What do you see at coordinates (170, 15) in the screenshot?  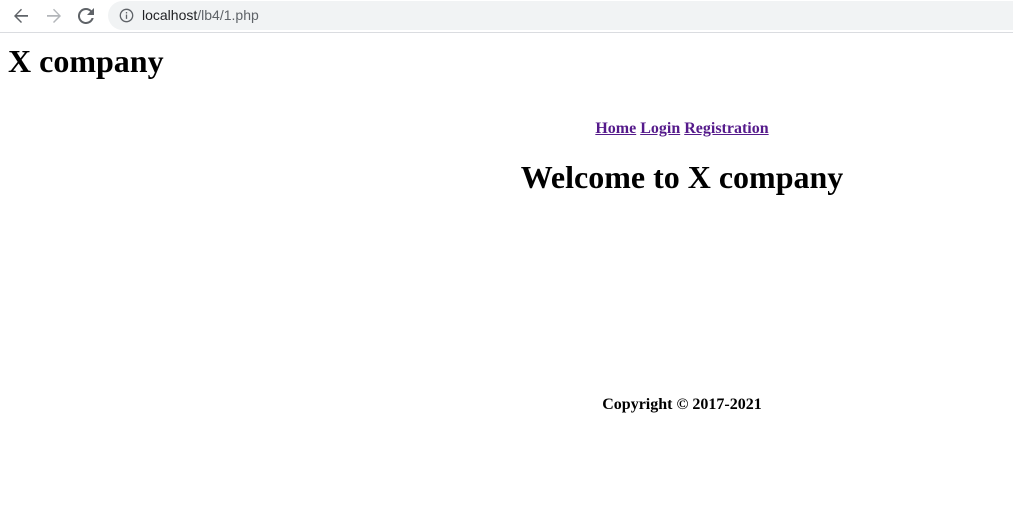 I see `url-host: localhost` at bounding box center [170, 15].